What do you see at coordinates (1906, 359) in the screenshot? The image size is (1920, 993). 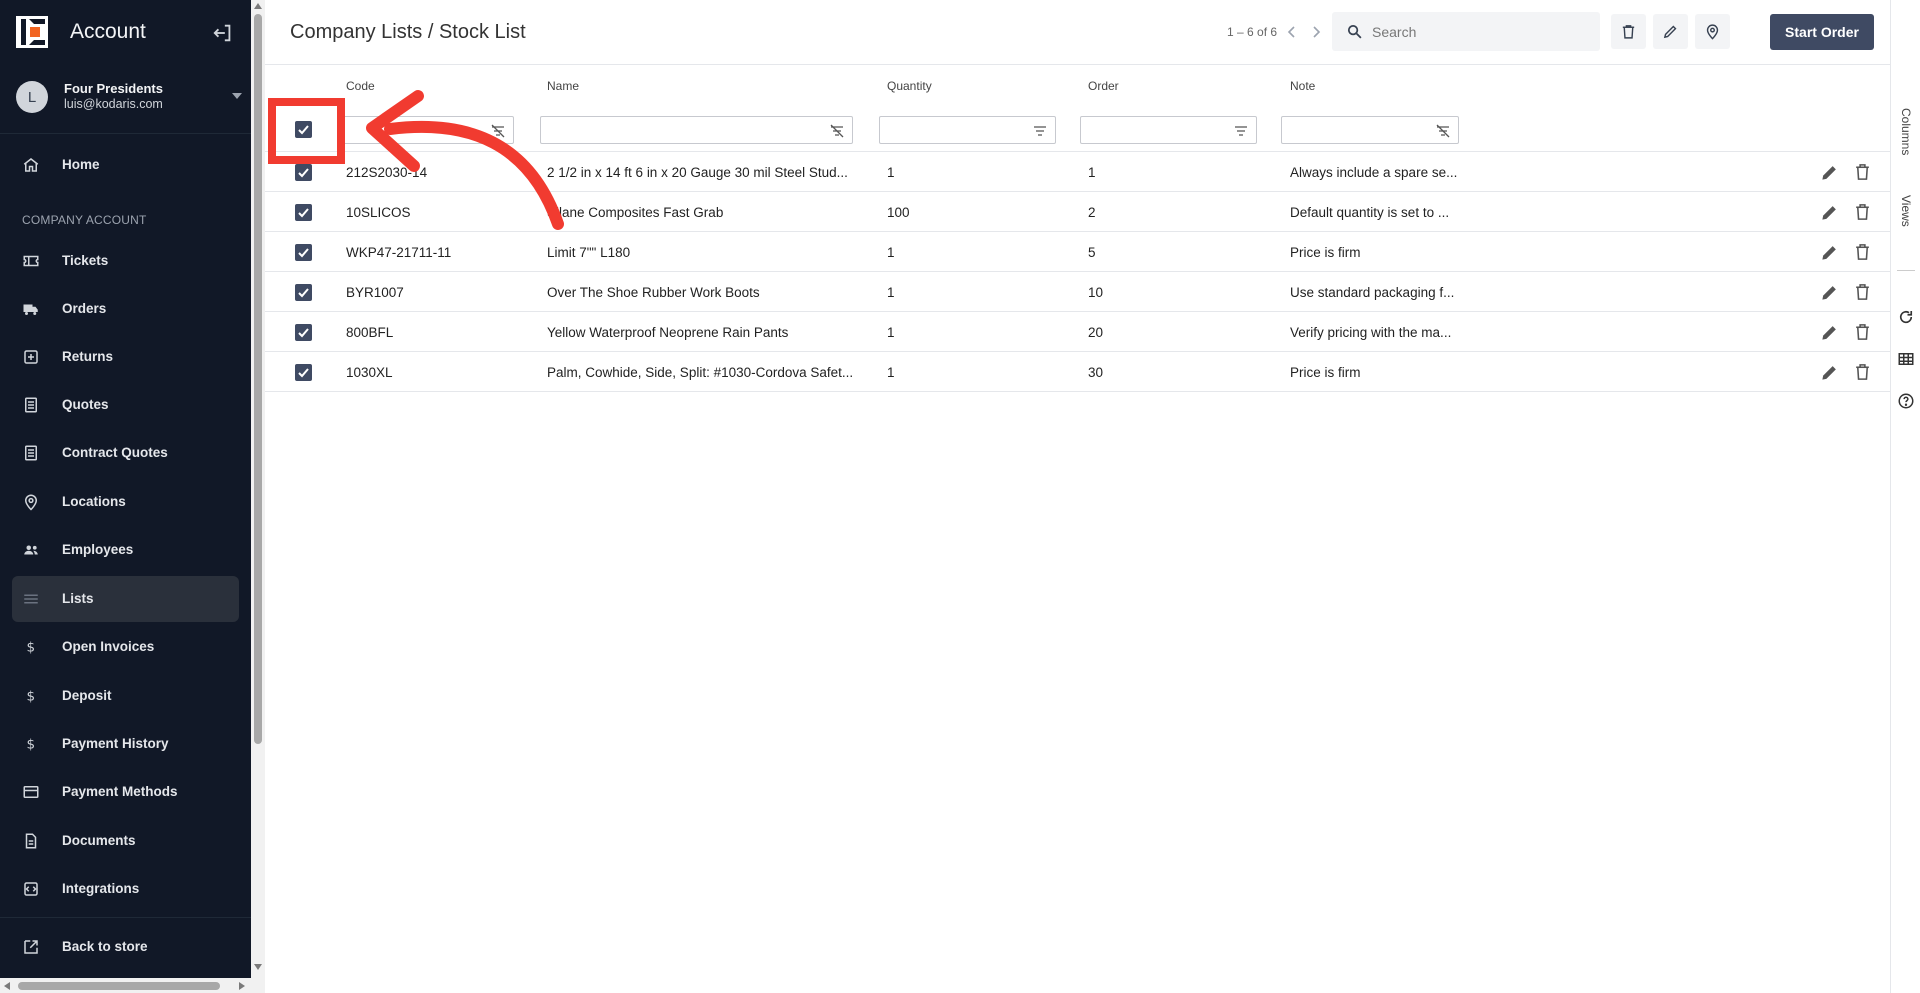 I see `grid-icon` at bounding box center [1906, 359].